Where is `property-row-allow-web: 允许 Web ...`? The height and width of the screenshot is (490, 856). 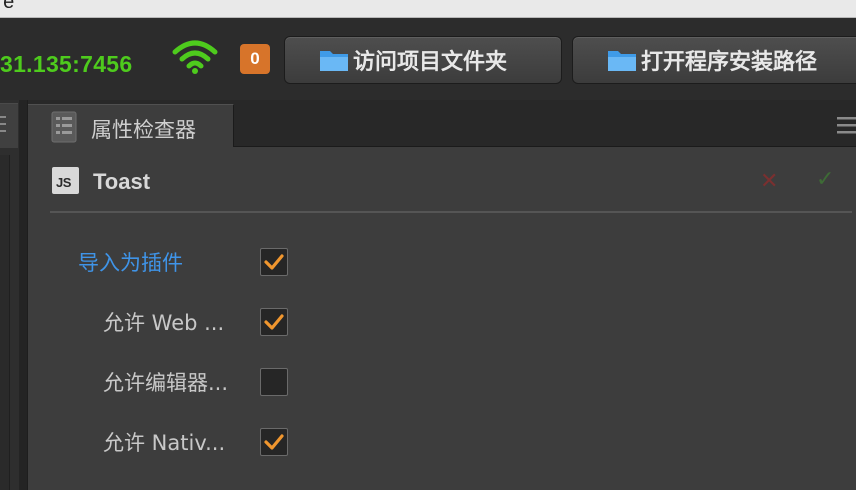 property-row-allow-web: 允许 Web ... is located at coordinates (243, 323).